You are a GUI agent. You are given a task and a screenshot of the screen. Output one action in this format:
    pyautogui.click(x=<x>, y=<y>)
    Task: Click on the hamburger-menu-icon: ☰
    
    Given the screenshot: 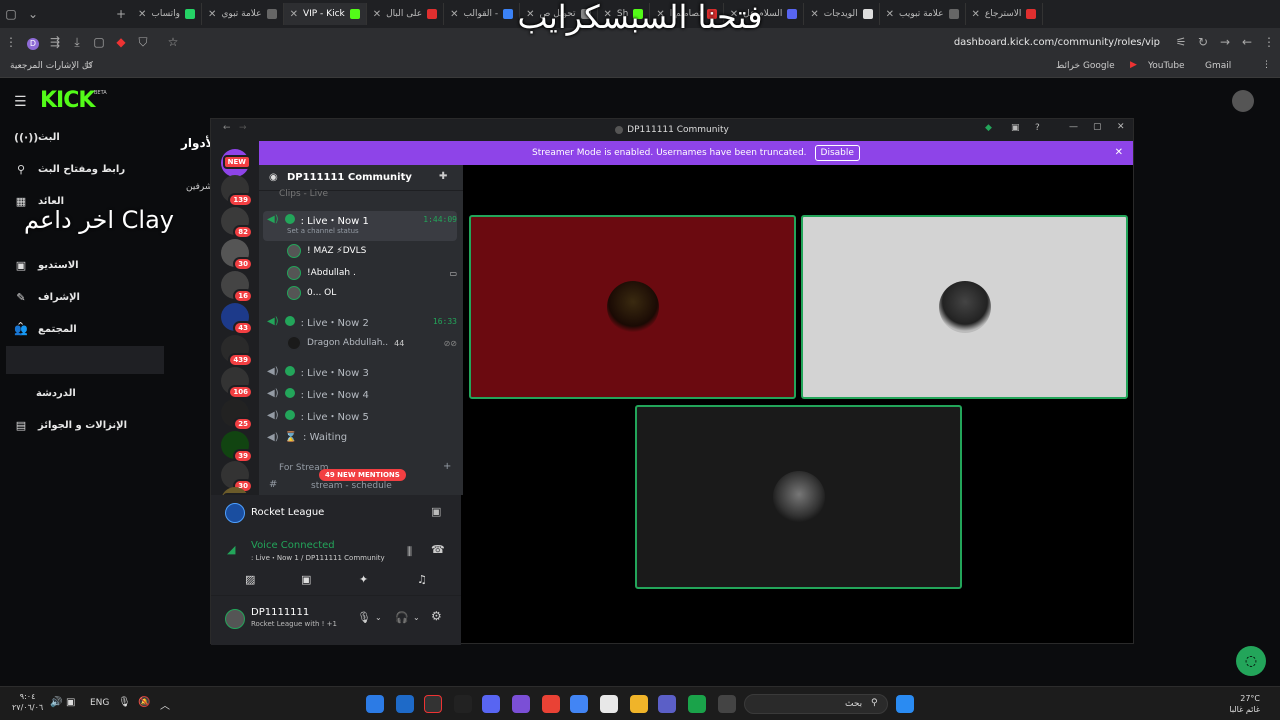 What is the action you would take?
    pyautogui.click(x=20, y=102)
    